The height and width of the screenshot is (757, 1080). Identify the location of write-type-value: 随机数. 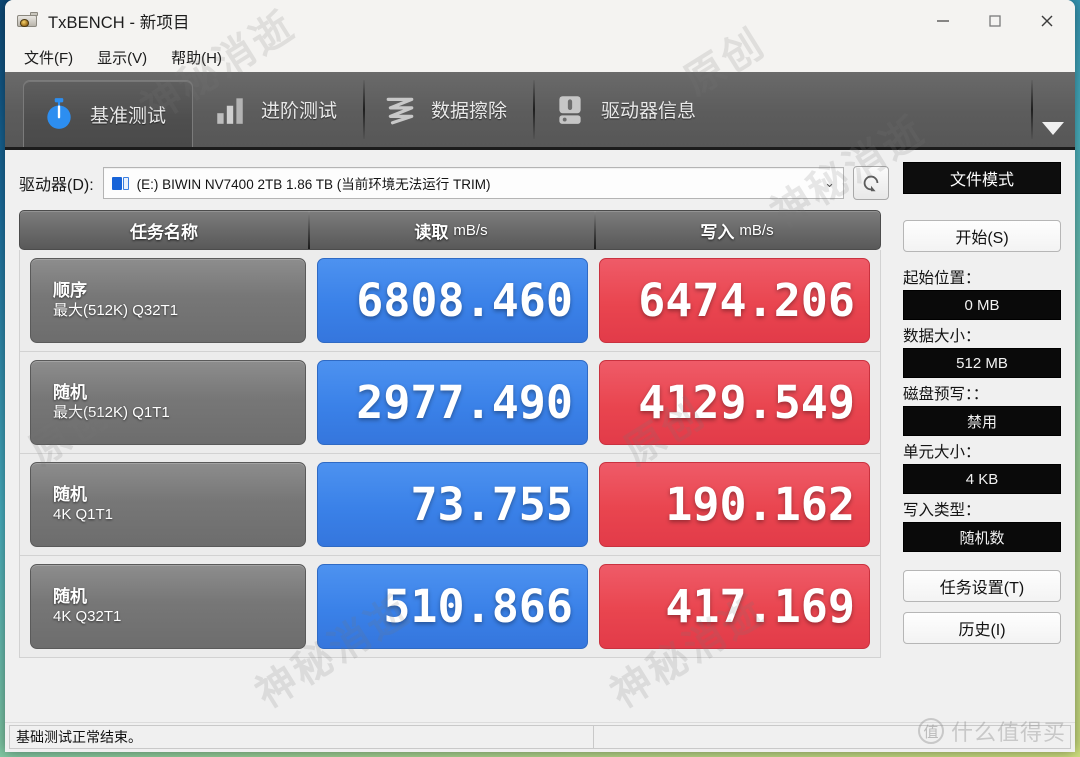
(982, 537).